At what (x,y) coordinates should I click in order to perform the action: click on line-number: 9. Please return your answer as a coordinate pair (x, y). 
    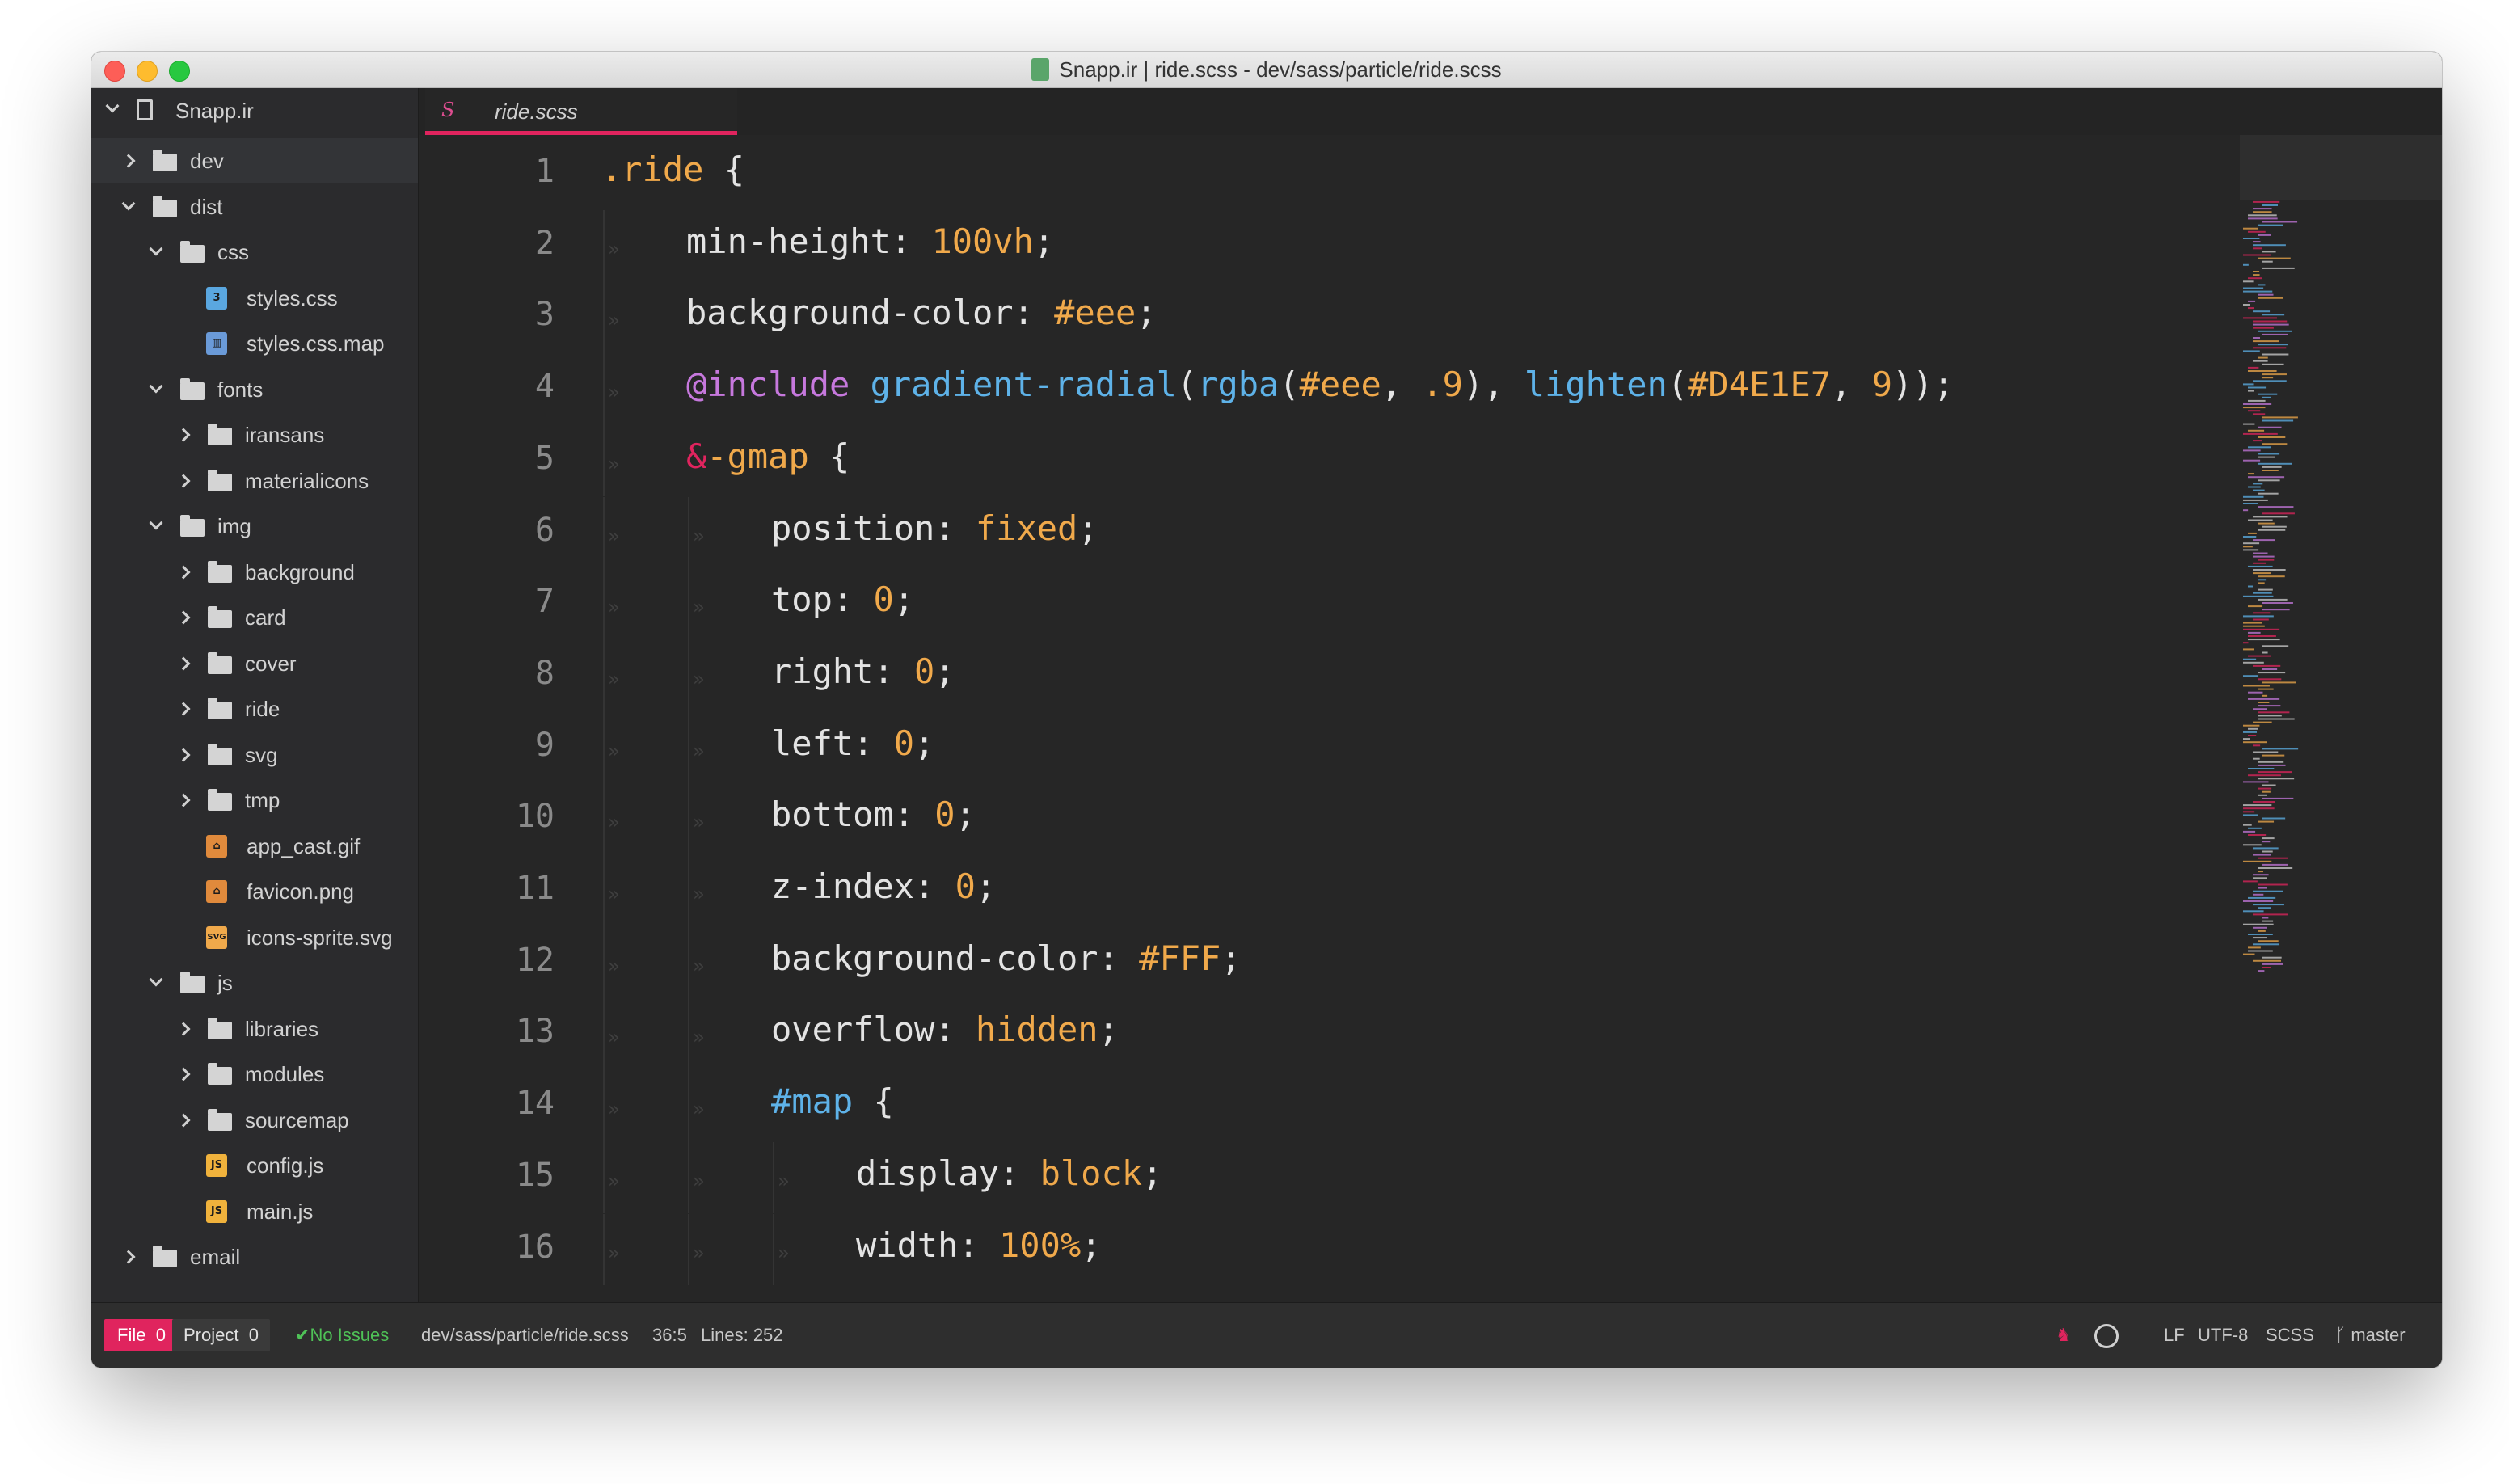
    Looking at the image, I should click on (487, 745).